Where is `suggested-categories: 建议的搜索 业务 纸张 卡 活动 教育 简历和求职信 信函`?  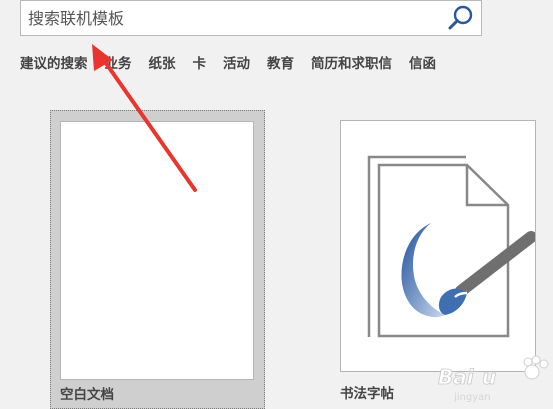 suggested-categories: 建议的搜索 业务 纸张 卡 活动 教育 简历和求职信 信函 is located at coordinates (228, 62).